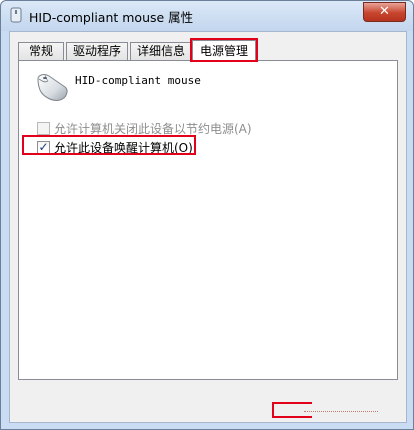  I want to click on allow-wake-label: 允许此设备唤醒计算机(O), so click(123, 148).